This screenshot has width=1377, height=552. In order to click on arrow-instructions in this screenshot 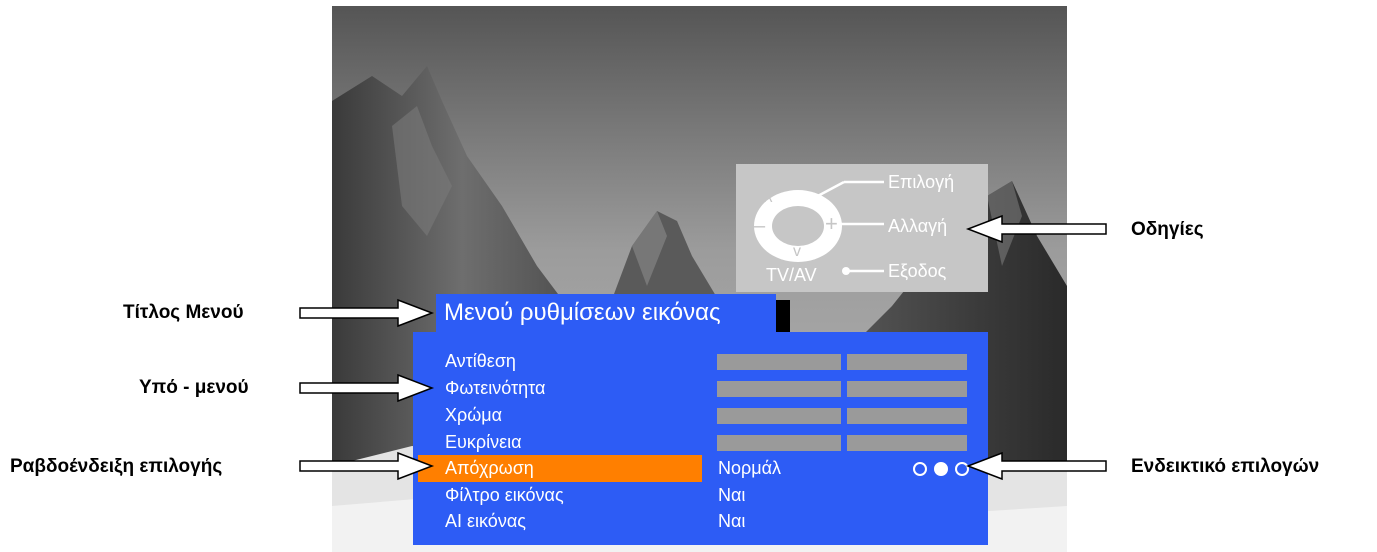, I will do `click(1036, 229)`.